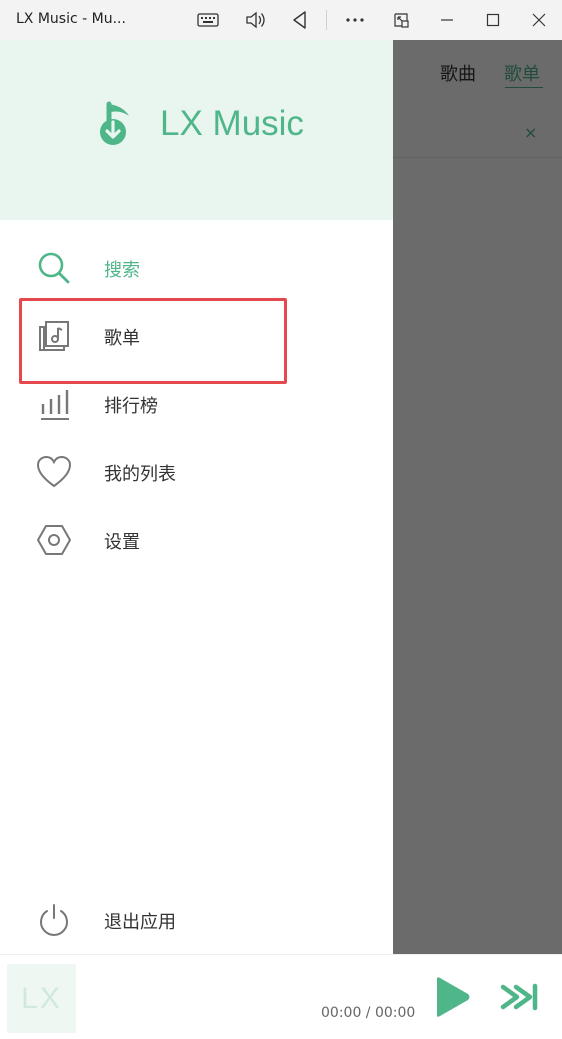 This screenshot has width=562, height=1039. I want to click on album-cover: LX, so click(41, 998).